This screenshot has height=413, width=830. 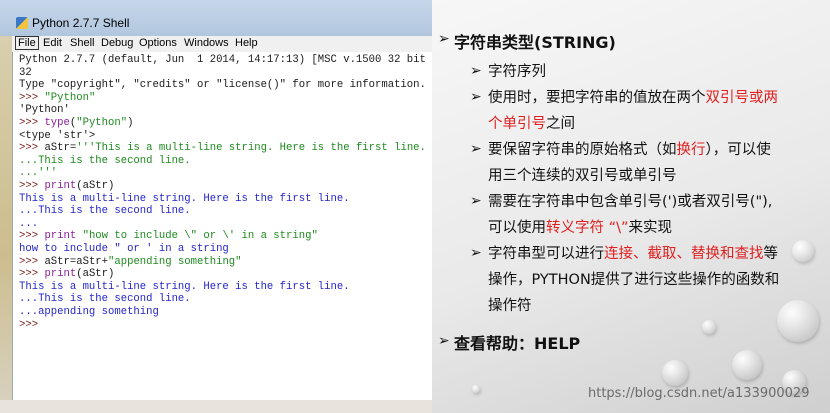 I want to click on shell-text-segment: 'Python', so click(x=44, y=110).